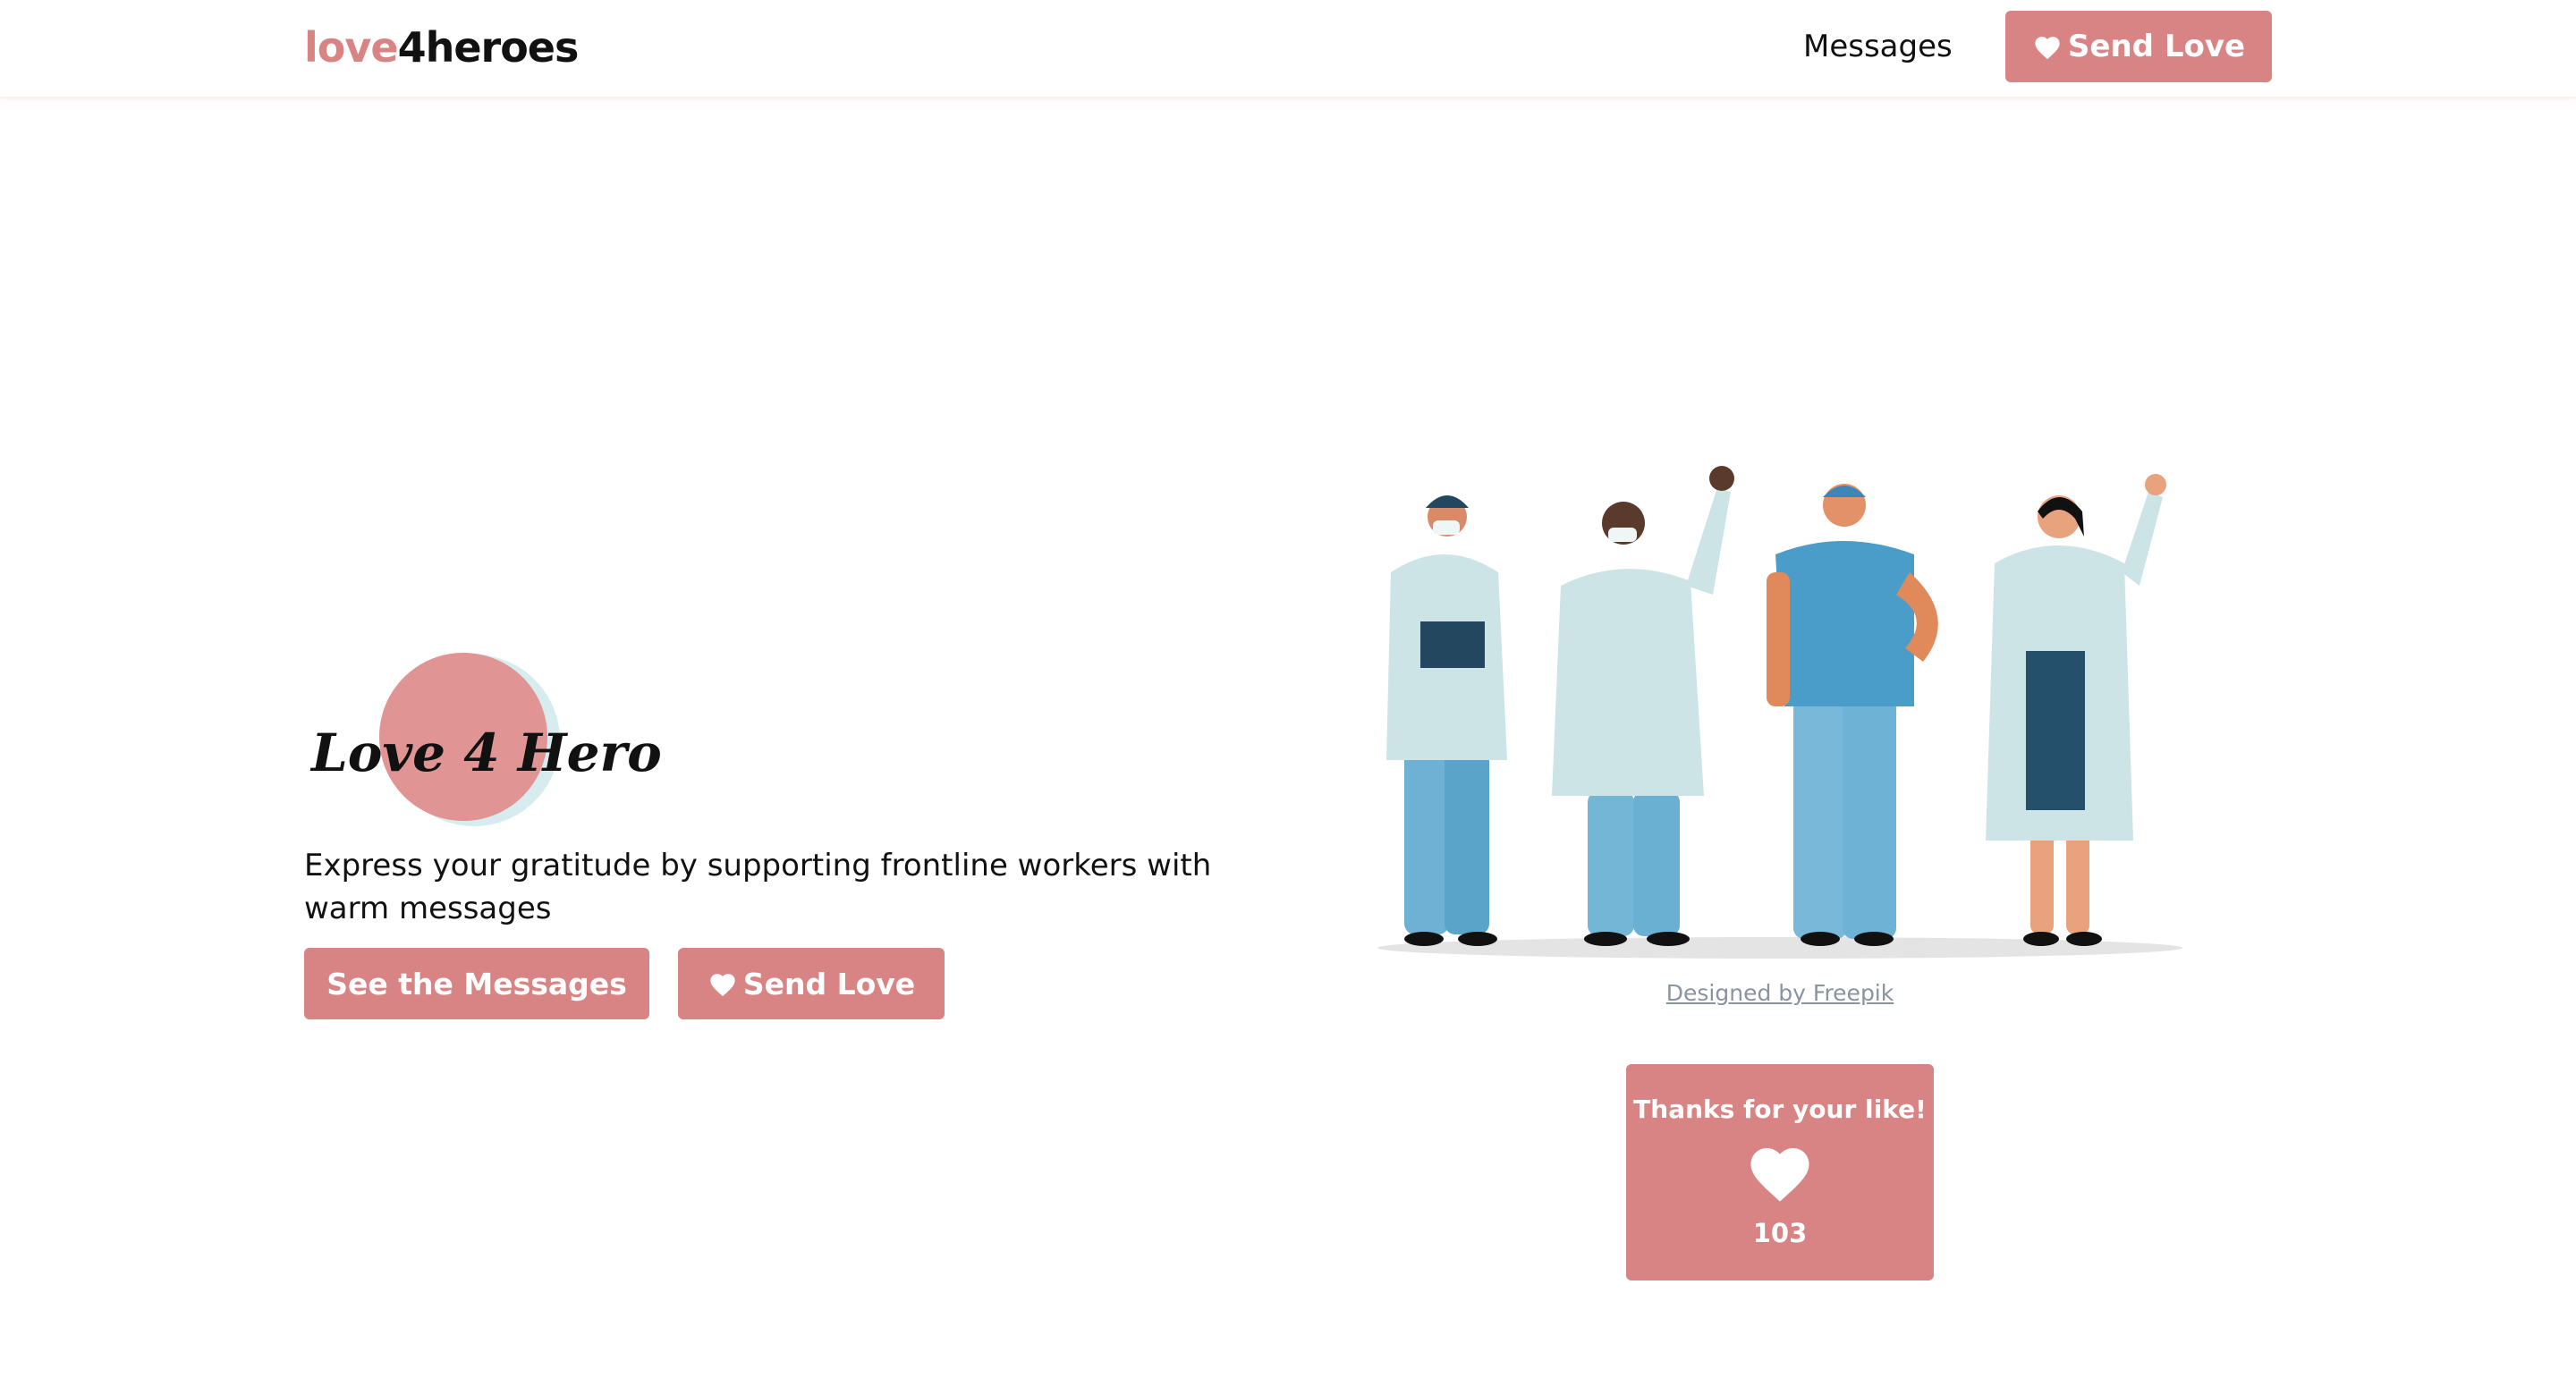 This screenshot has height=1386, width=2576. I want to click on freepik-credit-link: Designed by Freepik, so click(1780, 993).